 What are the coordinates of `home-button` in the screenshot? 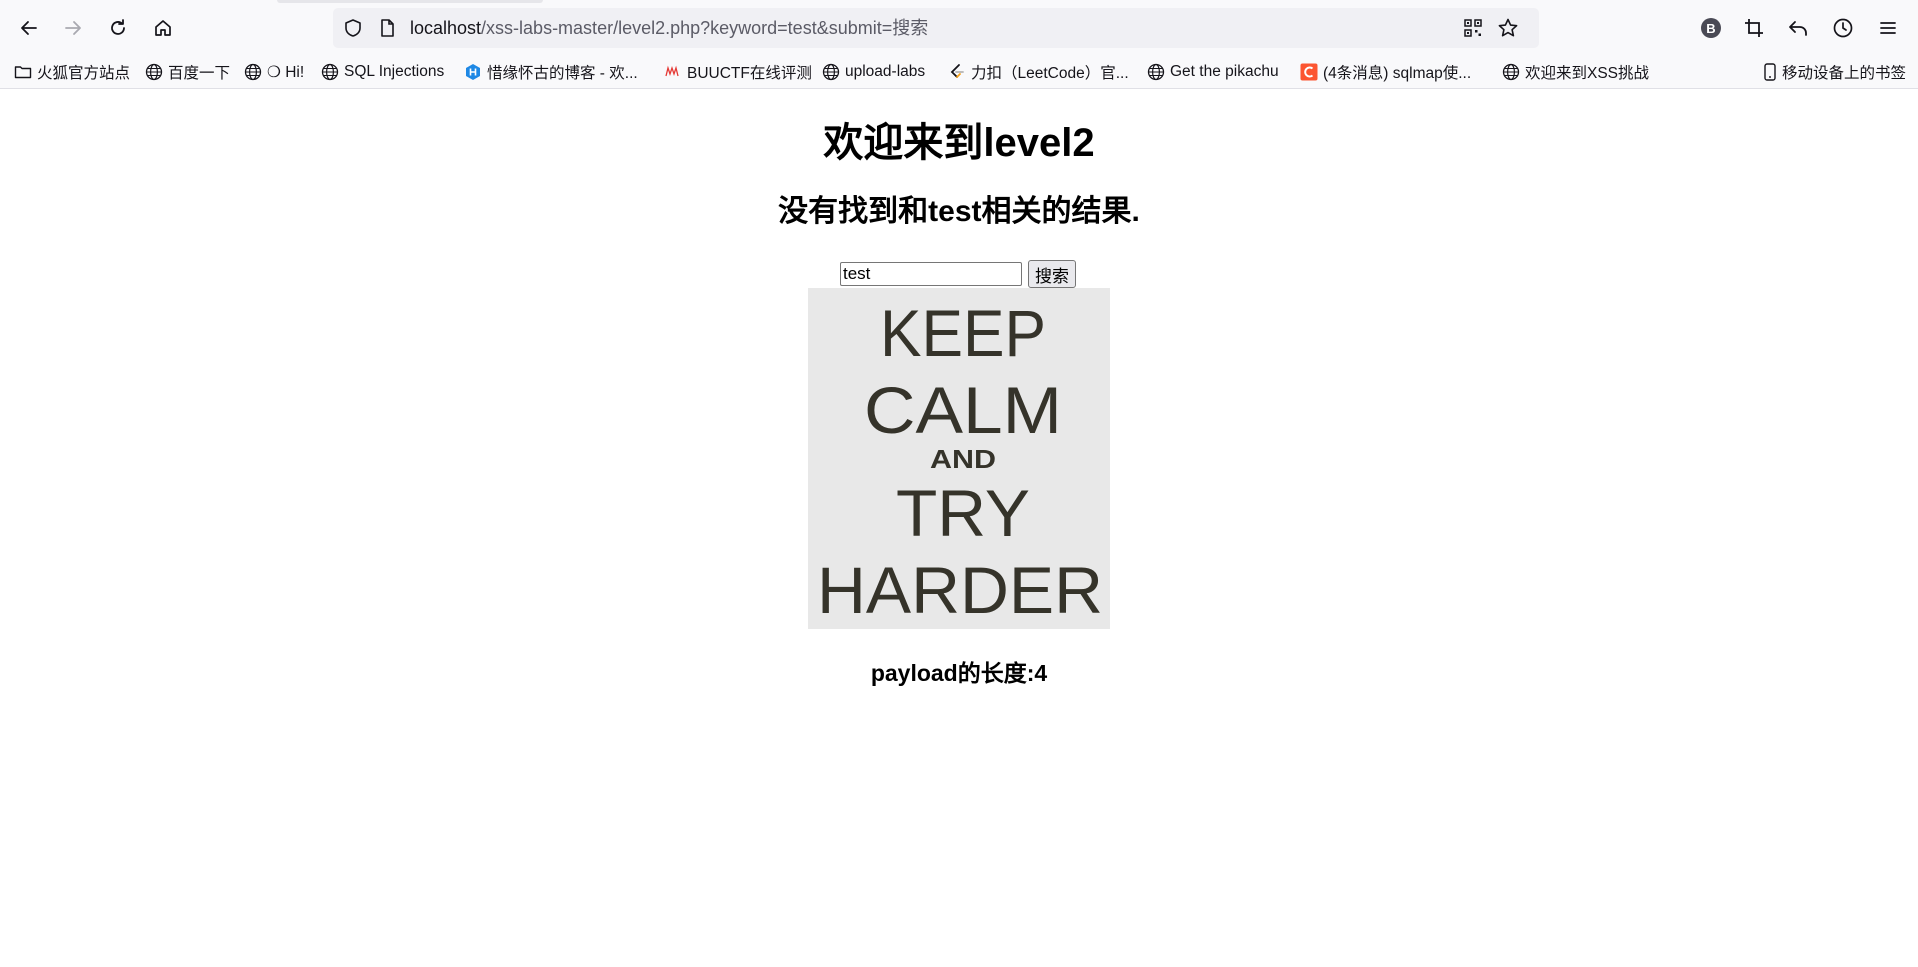 It's located at (163, 28).